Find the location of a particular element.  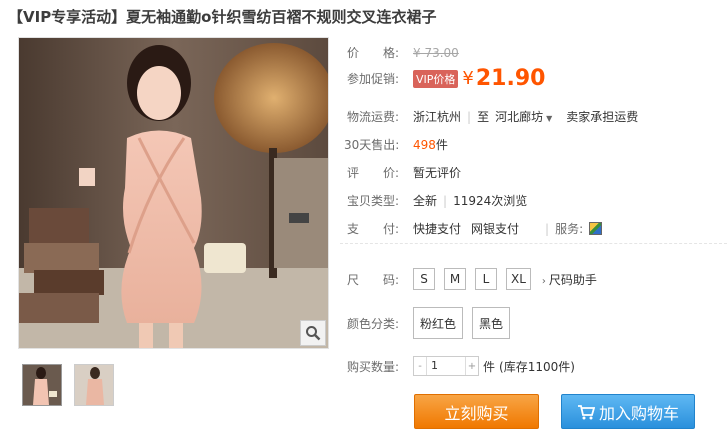

add-to-cart-label: 加入购物车 is located at coordinates (638, 413).